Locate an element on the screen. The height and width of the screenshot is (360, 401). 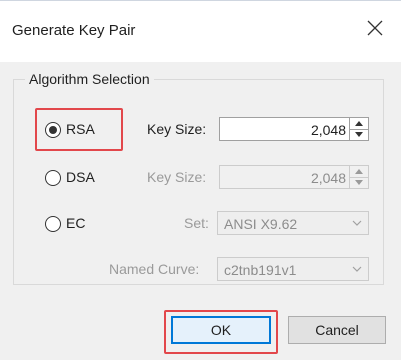
ec-curve-value: c2tnb191v1 is located at coordinates (260, 270).